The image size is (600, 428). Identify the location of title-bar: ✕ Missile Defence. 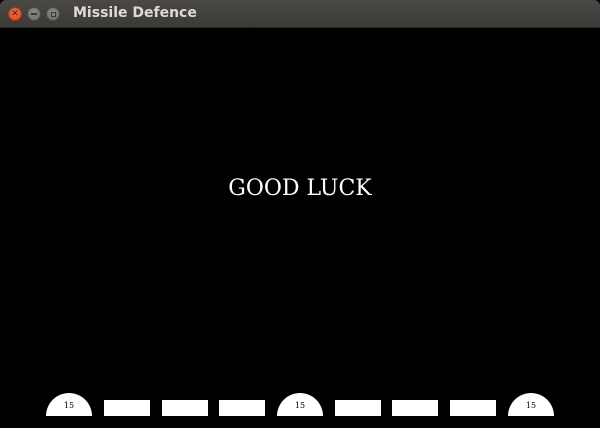
(300, 14).